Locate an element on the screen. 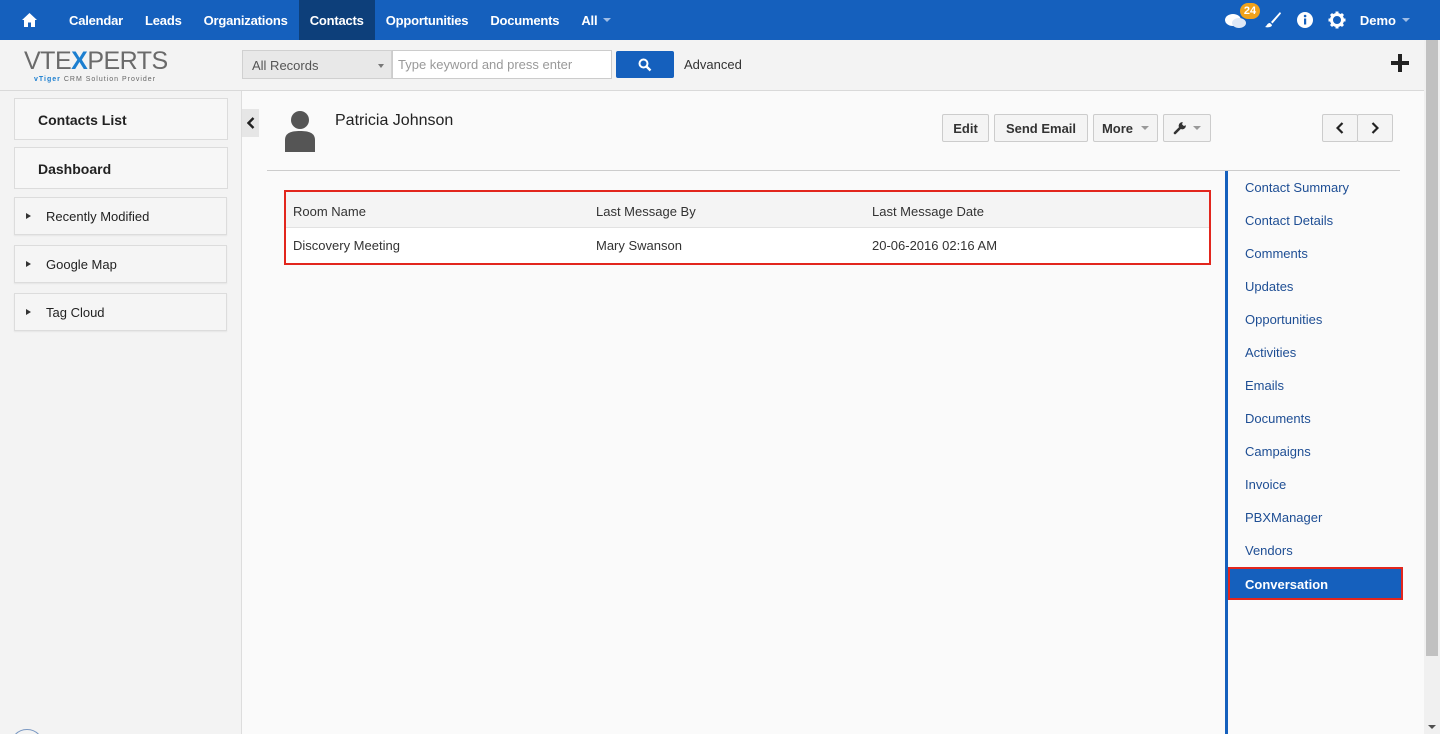 Image resolution: width=1440 pixels, height=734 pixels. widget-label: Google Map is located at coordinates (81, 264).